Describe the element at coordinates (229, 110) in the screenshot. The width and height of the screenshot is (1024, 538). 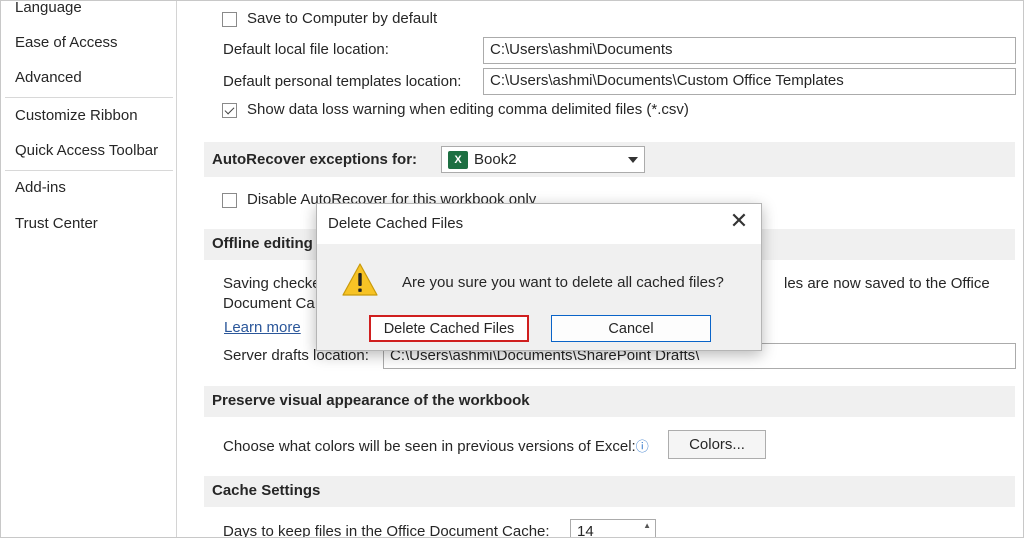
I see `csv-warning-checkbox` at that location.